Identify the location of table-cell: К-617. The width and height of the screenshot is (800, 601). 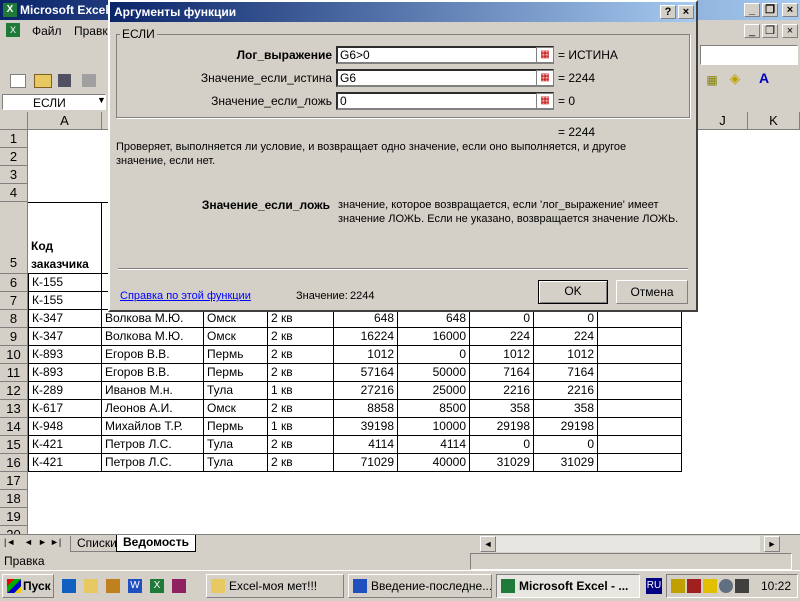
(65, 409).